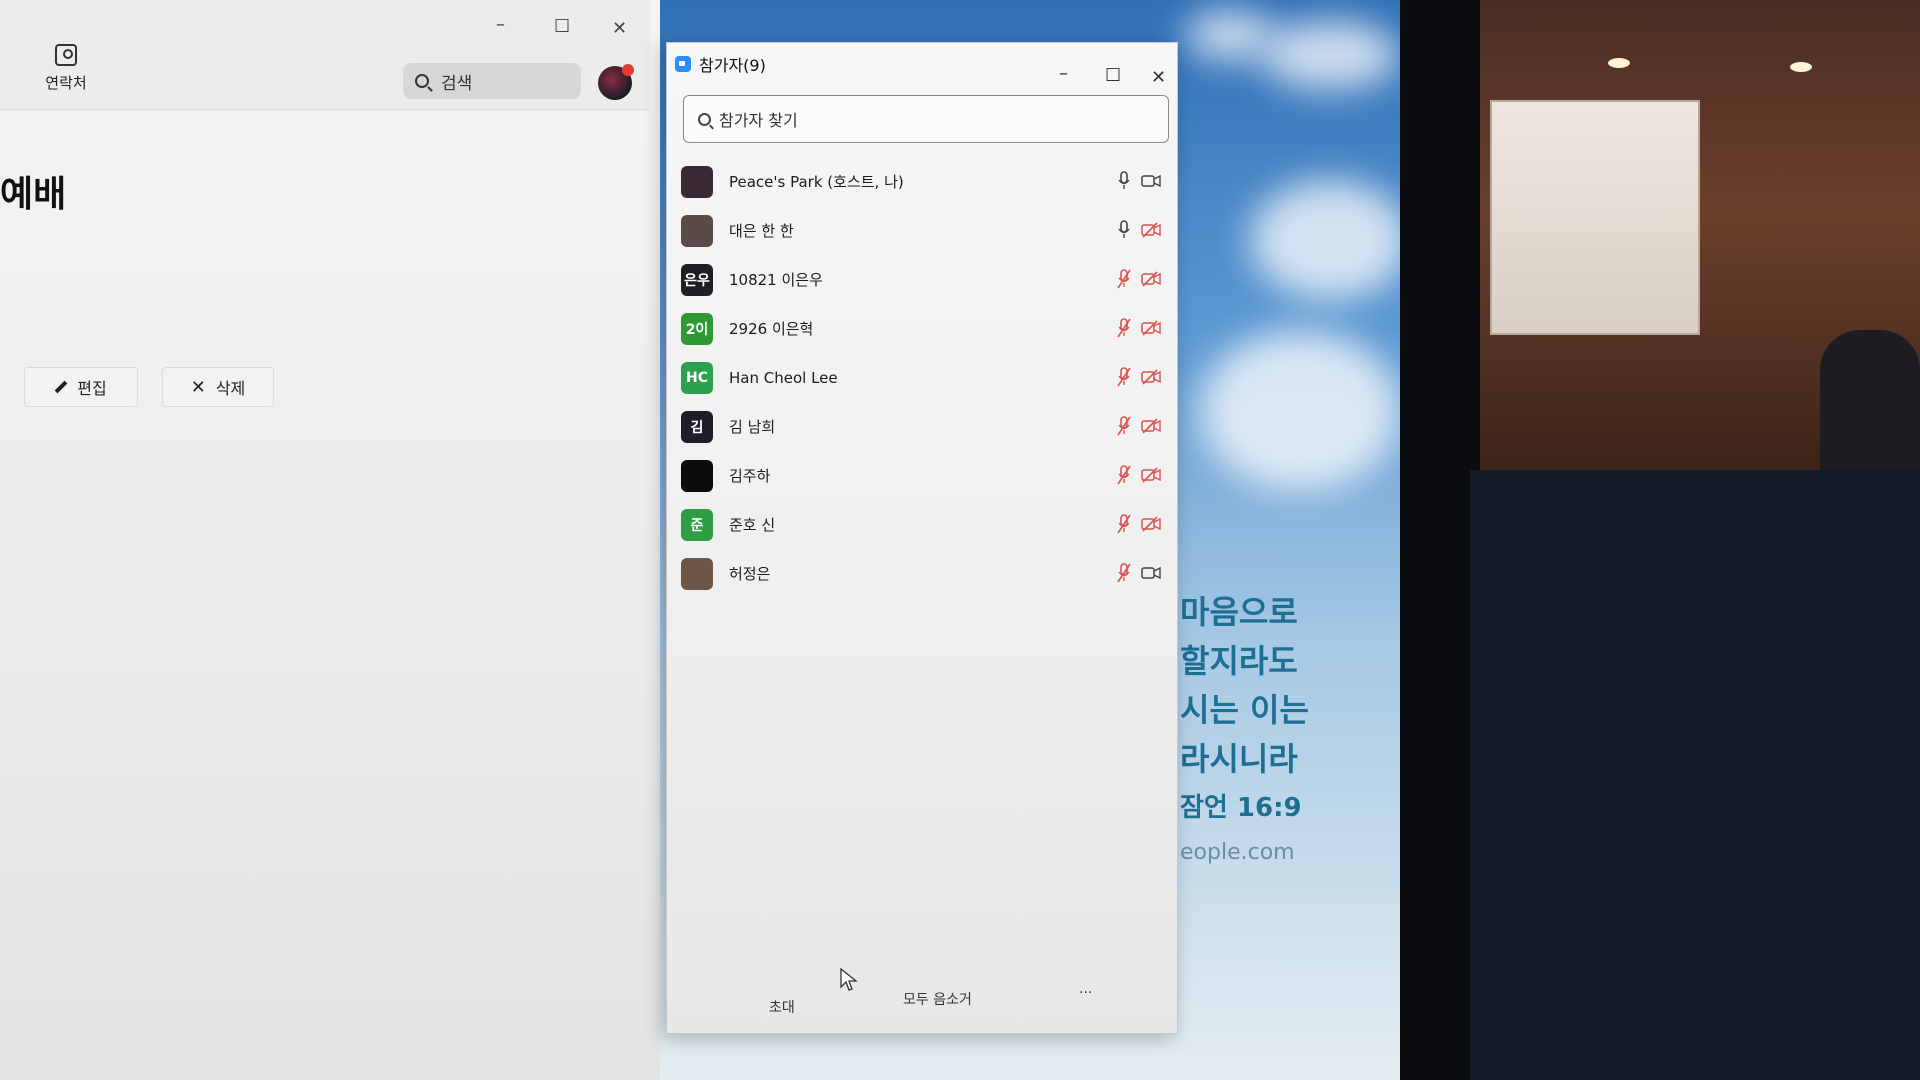 The image size is (1920, 1080). I want to click on participants-titlebar: 참가자(9), so click(720, 64).